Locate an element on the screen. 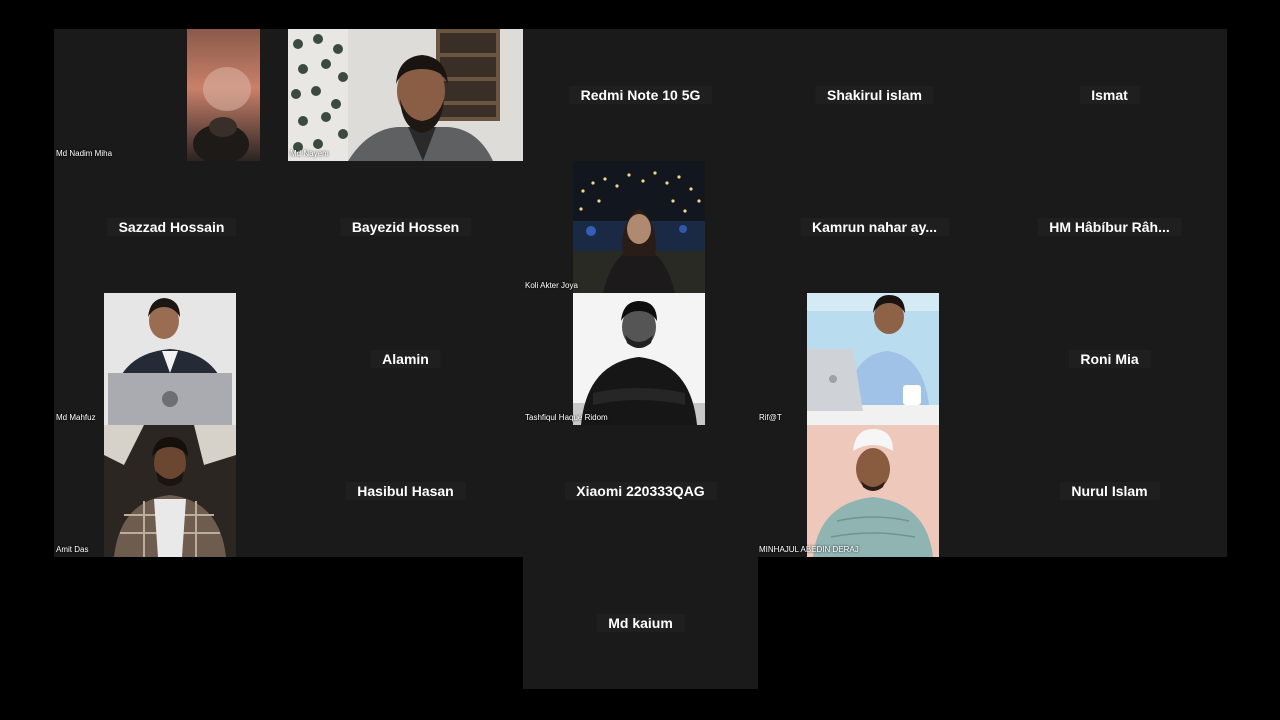  video-feed-man-plaid-shirt is located at coordinates (170, 491).